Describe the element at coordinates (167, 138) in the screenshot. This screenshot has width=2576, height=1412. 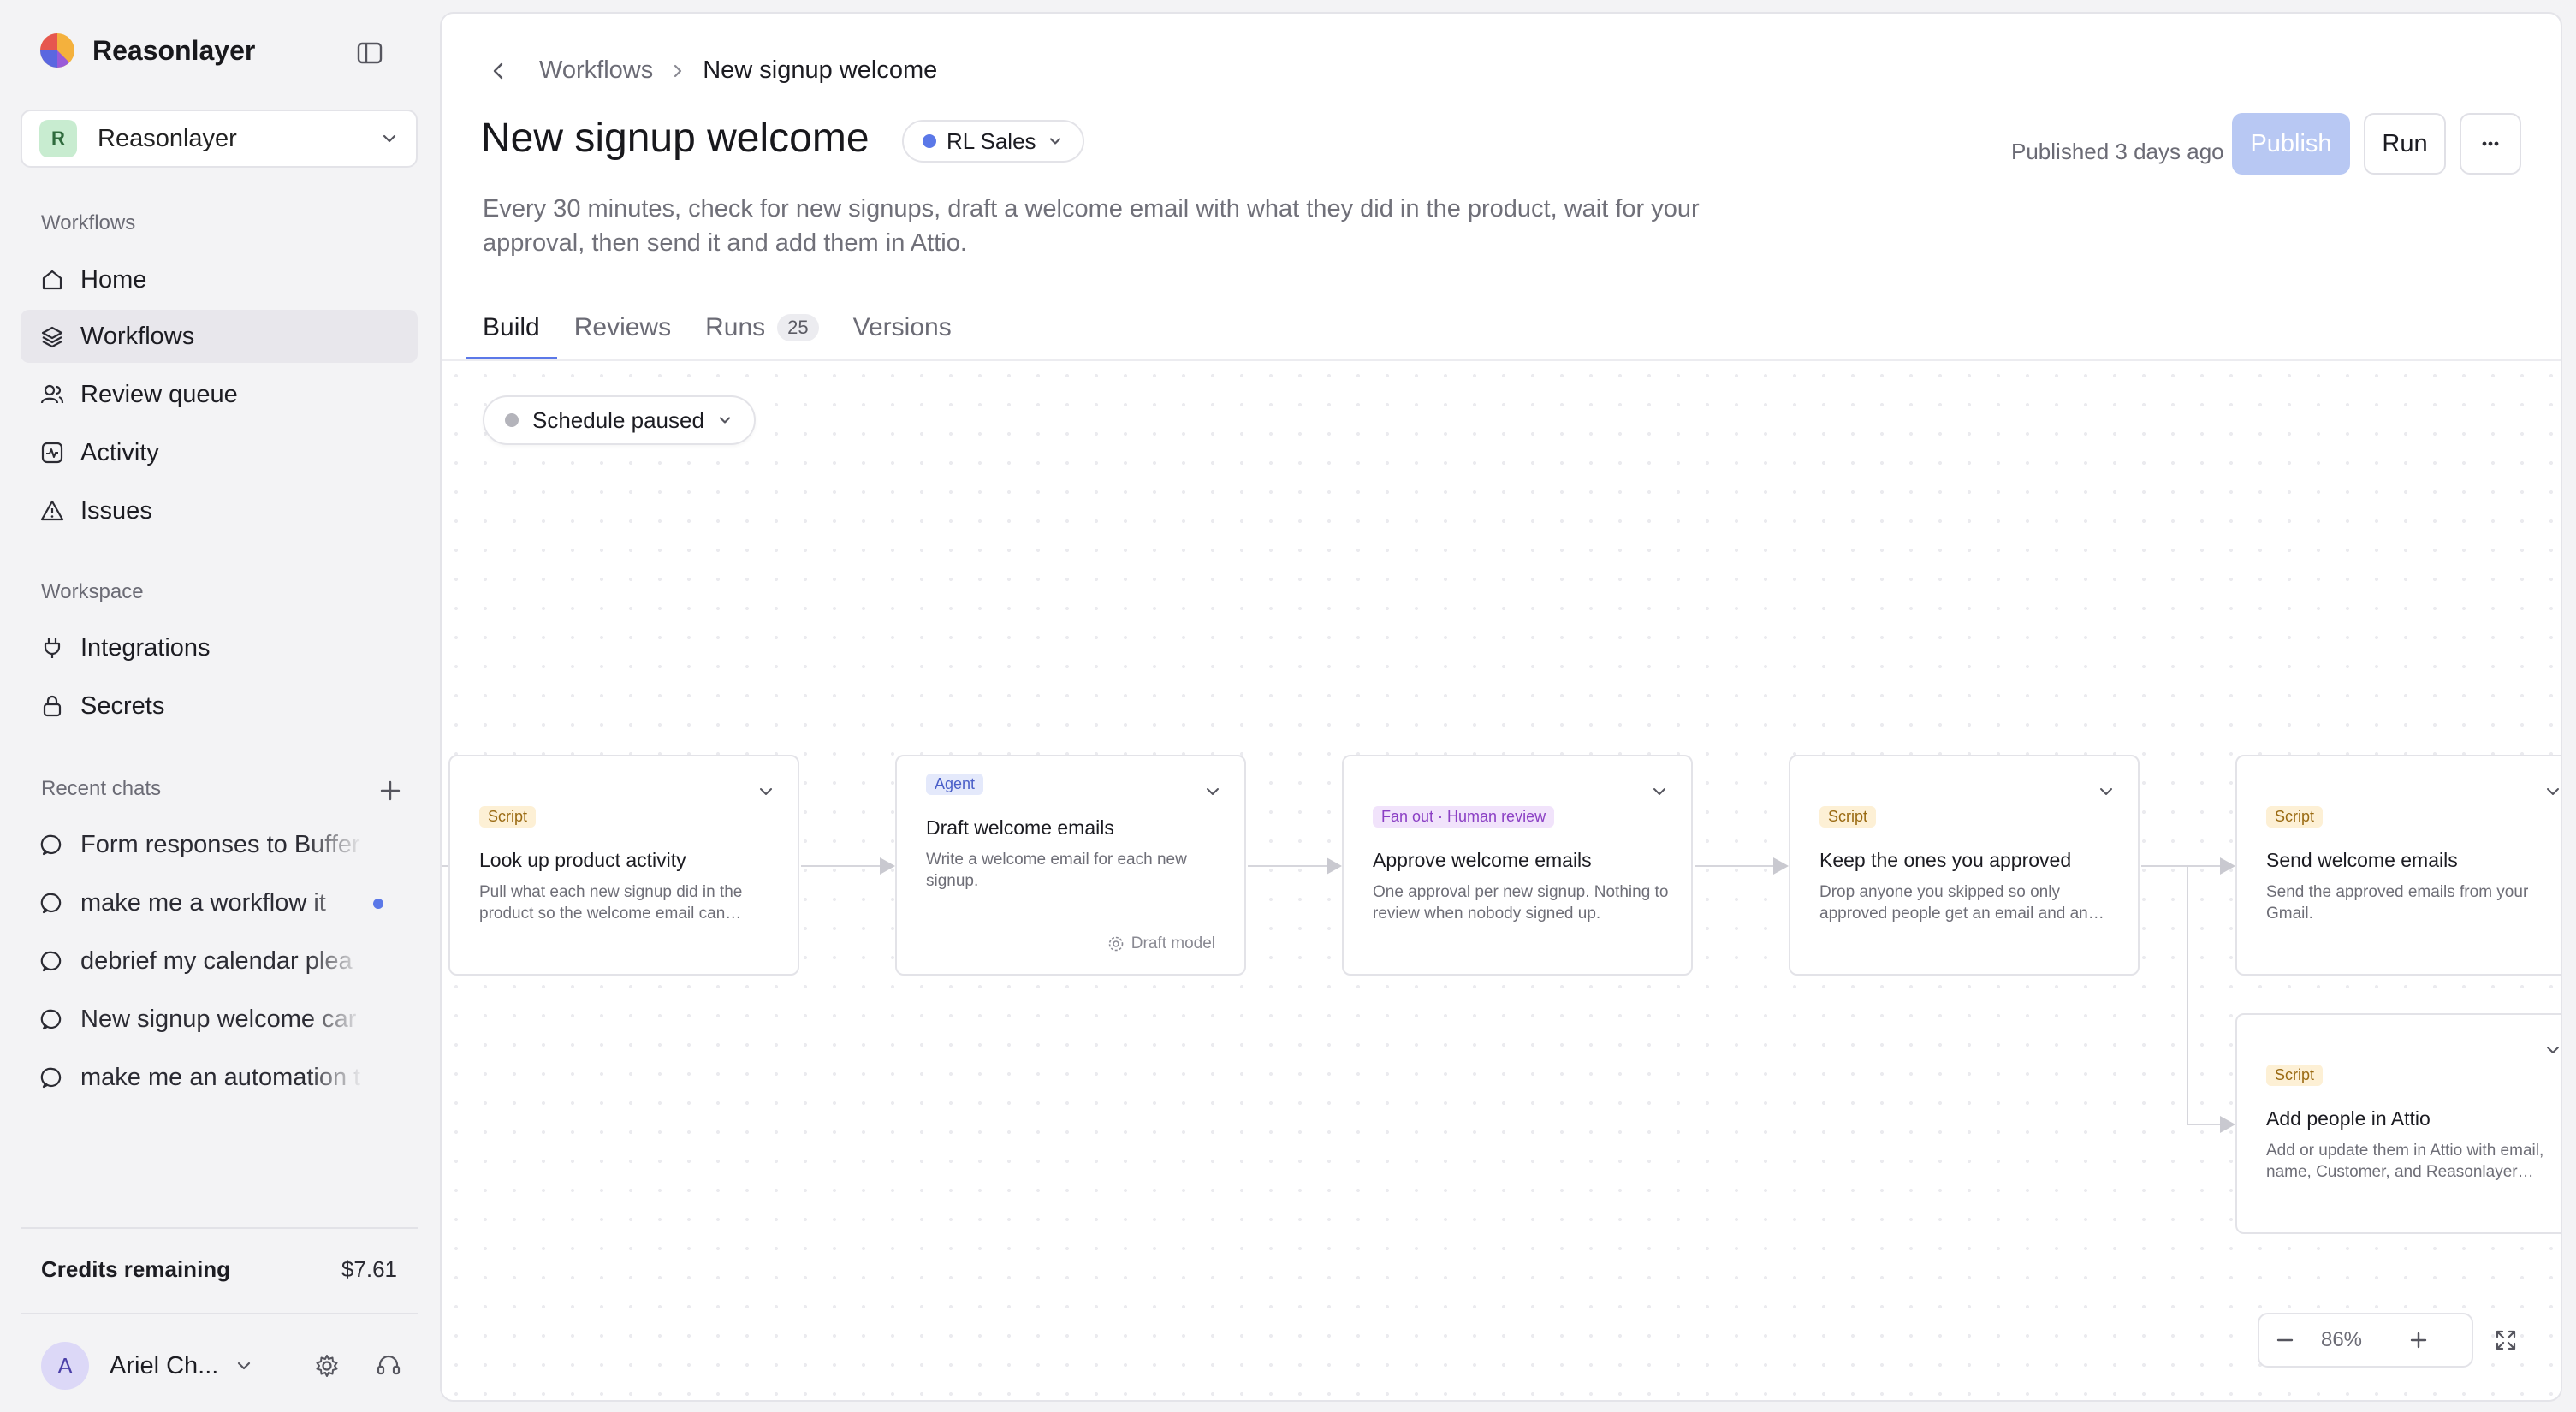
I see `workspace-name: Reasonlayer` at that location.